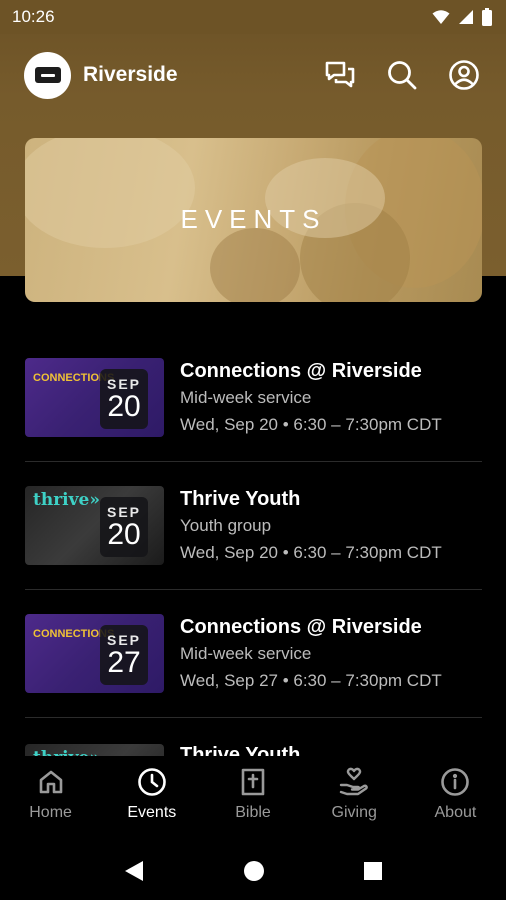 This screenshot has height=900, width=506. I want to click on status-icons, so click(462, 17).